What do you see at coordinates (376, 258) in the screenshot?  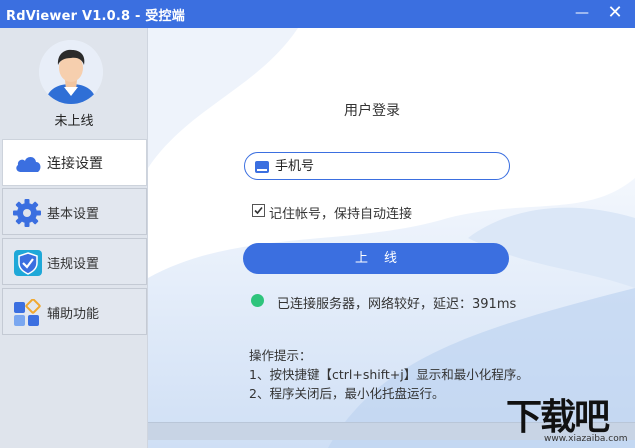 I see `go-online-button: 上线` at bounding box center [376, 258].